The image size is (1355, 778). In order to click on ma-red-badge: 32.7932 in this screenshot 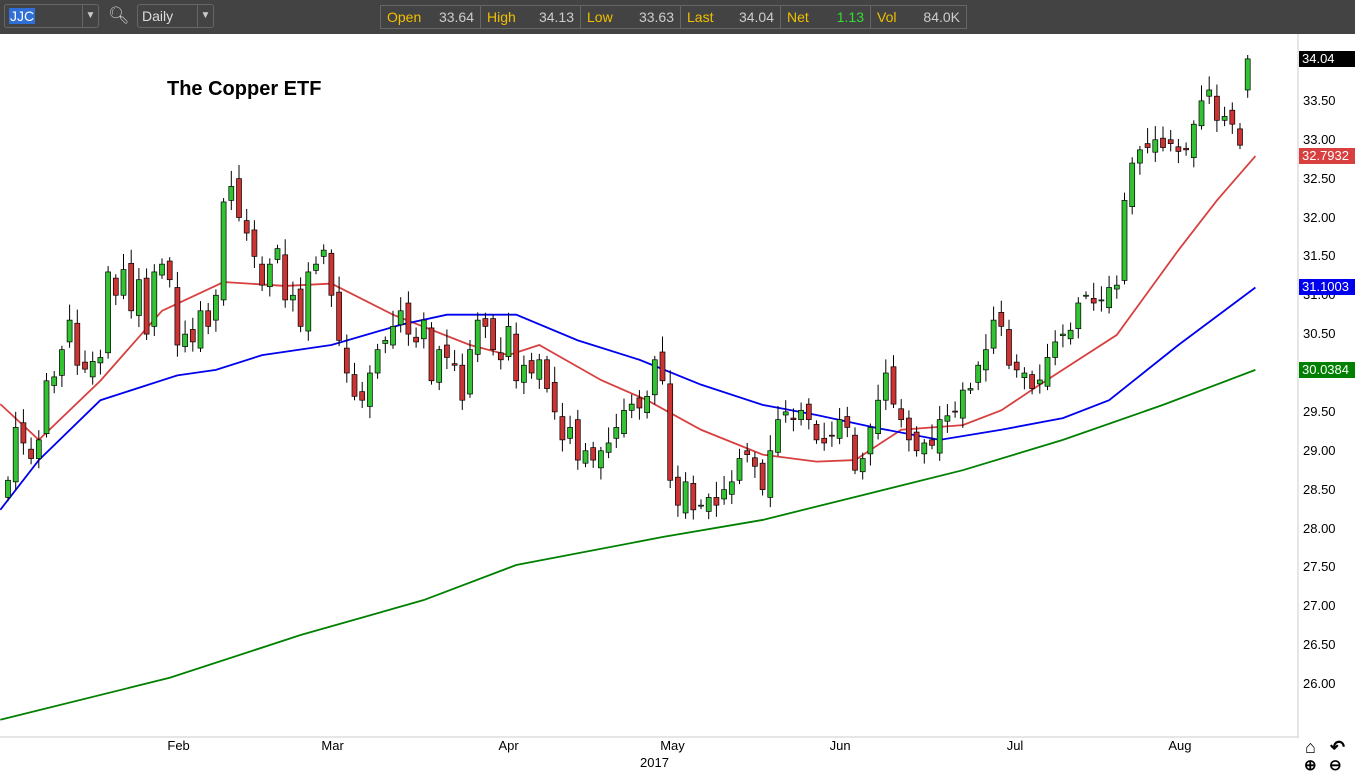, I will do `click(1327, 155)`.